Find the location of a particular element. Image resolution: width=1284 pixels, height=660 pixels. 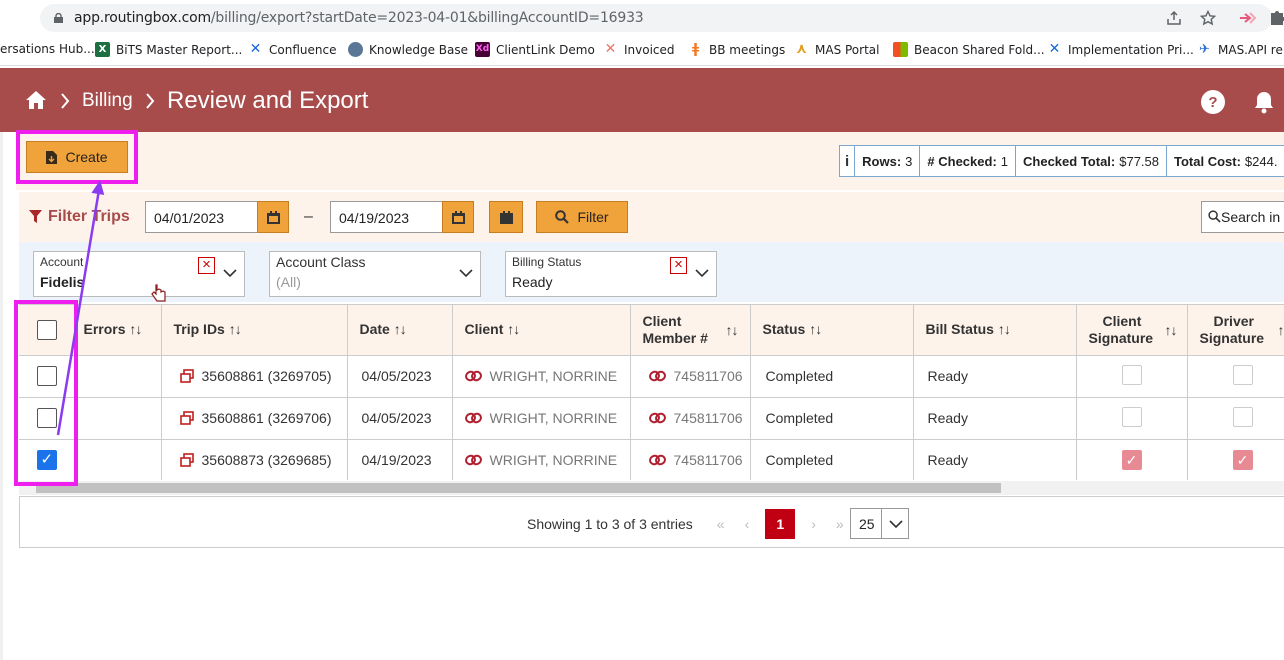

billing-status-select: Billing Status Ready × is located at coordinates (611, 274).